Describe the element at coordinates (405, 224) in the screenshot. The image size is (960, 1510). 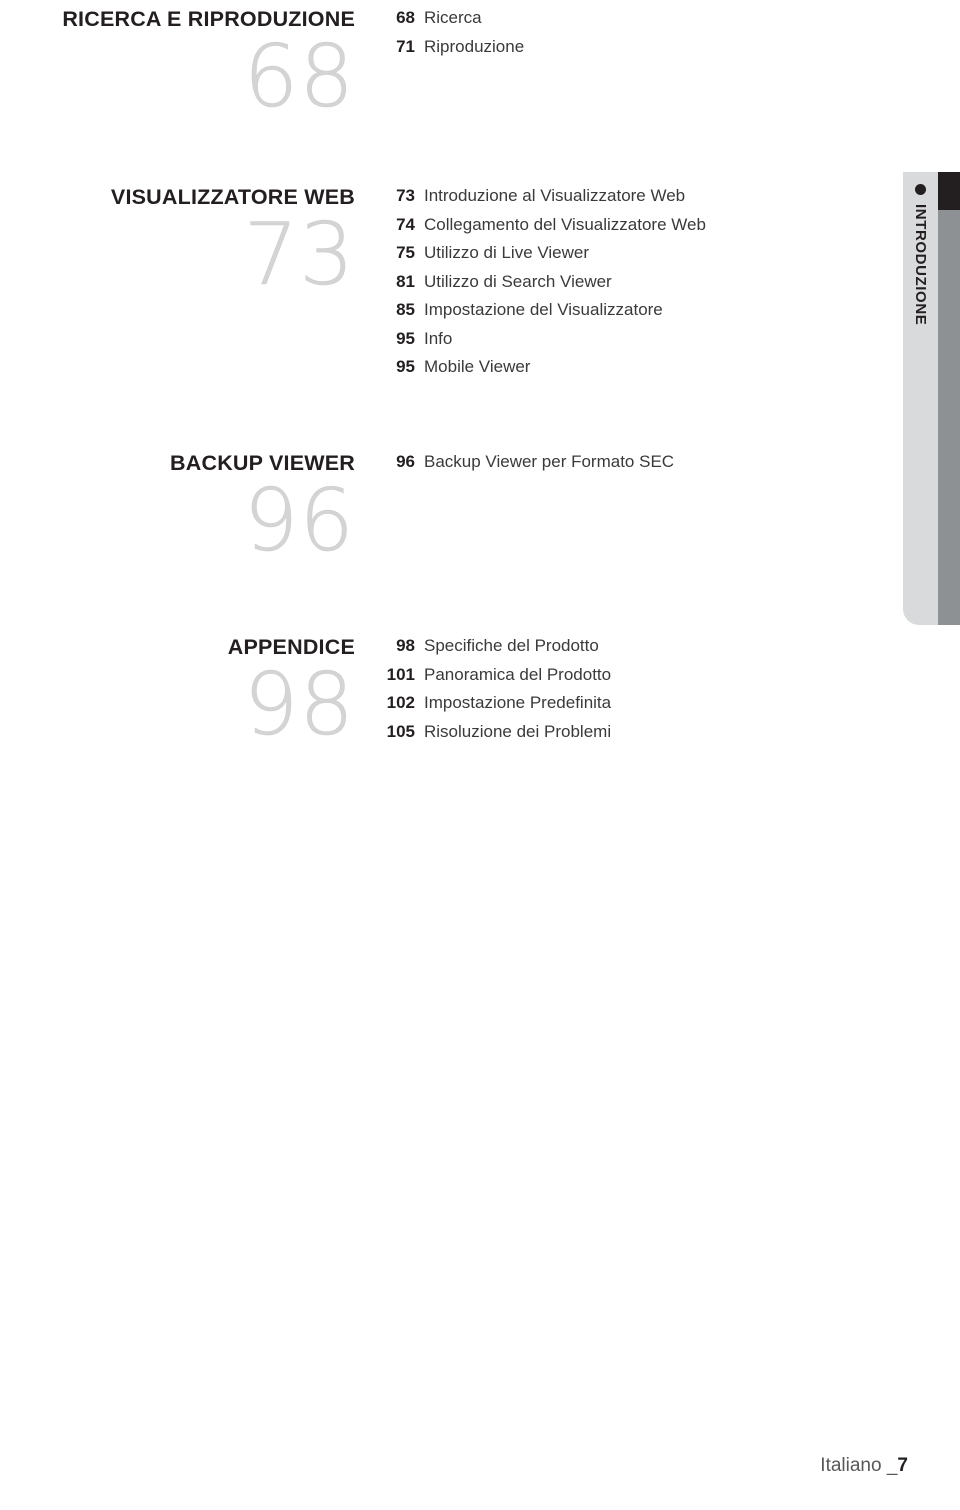
I see `toc-entry-page: 74` at that location.